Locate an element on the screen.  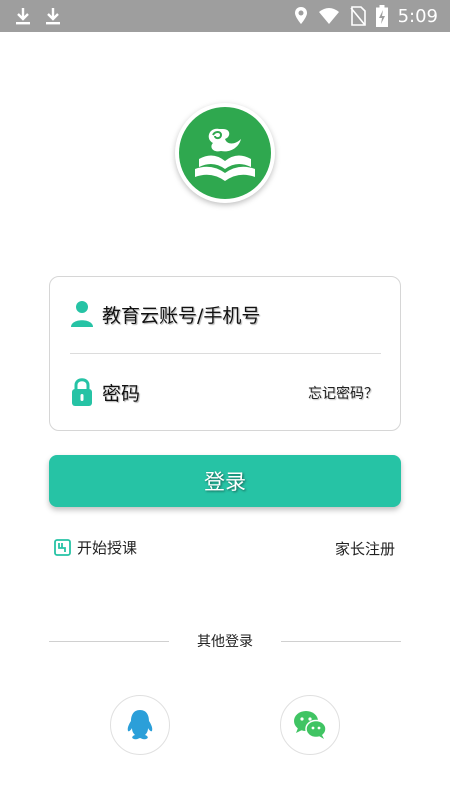
parent-register-link: 家长注册 is located at coordinates (365, 548).